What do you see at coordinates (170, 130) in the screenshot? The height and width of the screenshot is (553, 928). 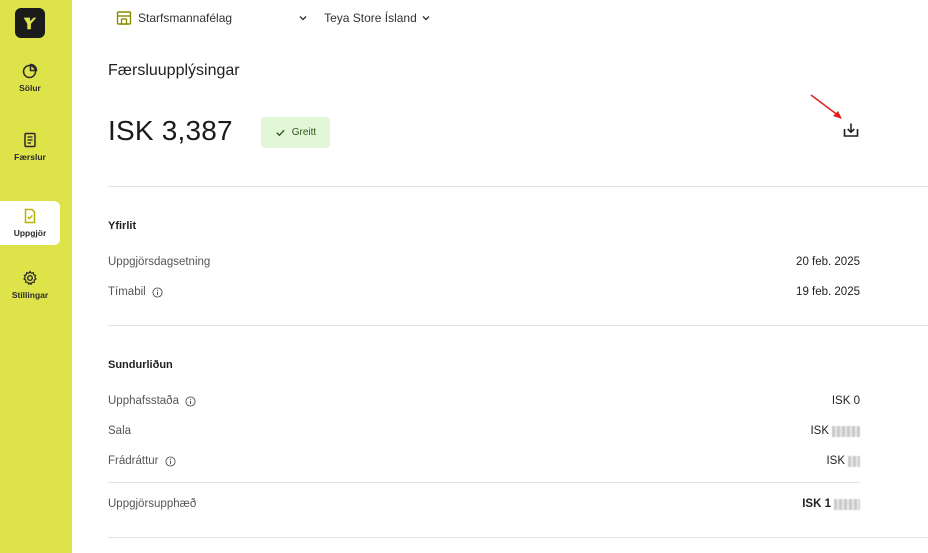 I see `settlement-amount: ISK 3,387` at bounding box center [170, 130].